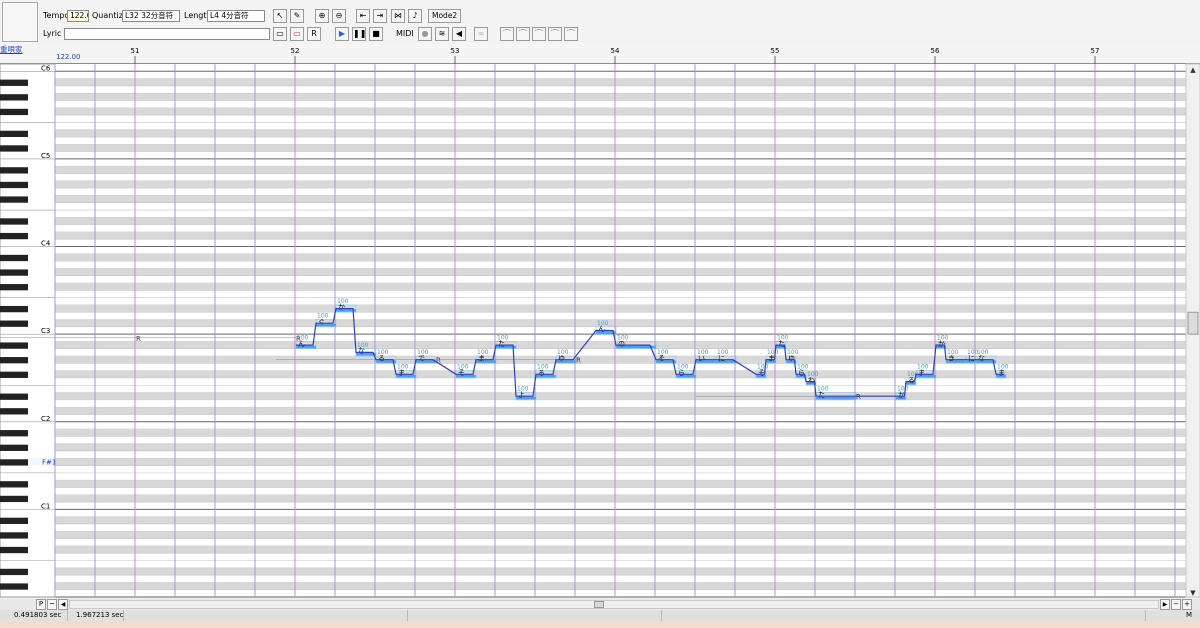 This screenshot has height=628, width=1200. I want to click on stop-icon: ■, so click(376, 34).